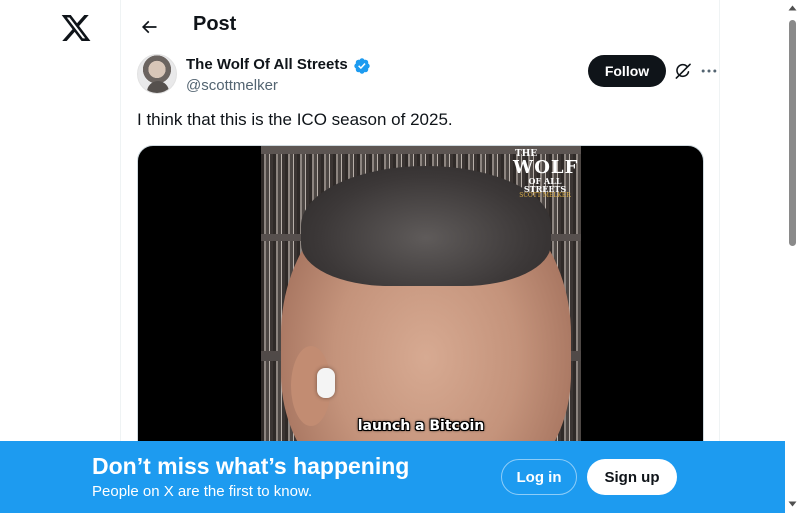 The height and width of the screenshot is (513, 800). What do you see at coordinates (545, 195) in the screenshot?
I see `watermark-line: SCOTT MELKER` at bounding box center [545, 195].